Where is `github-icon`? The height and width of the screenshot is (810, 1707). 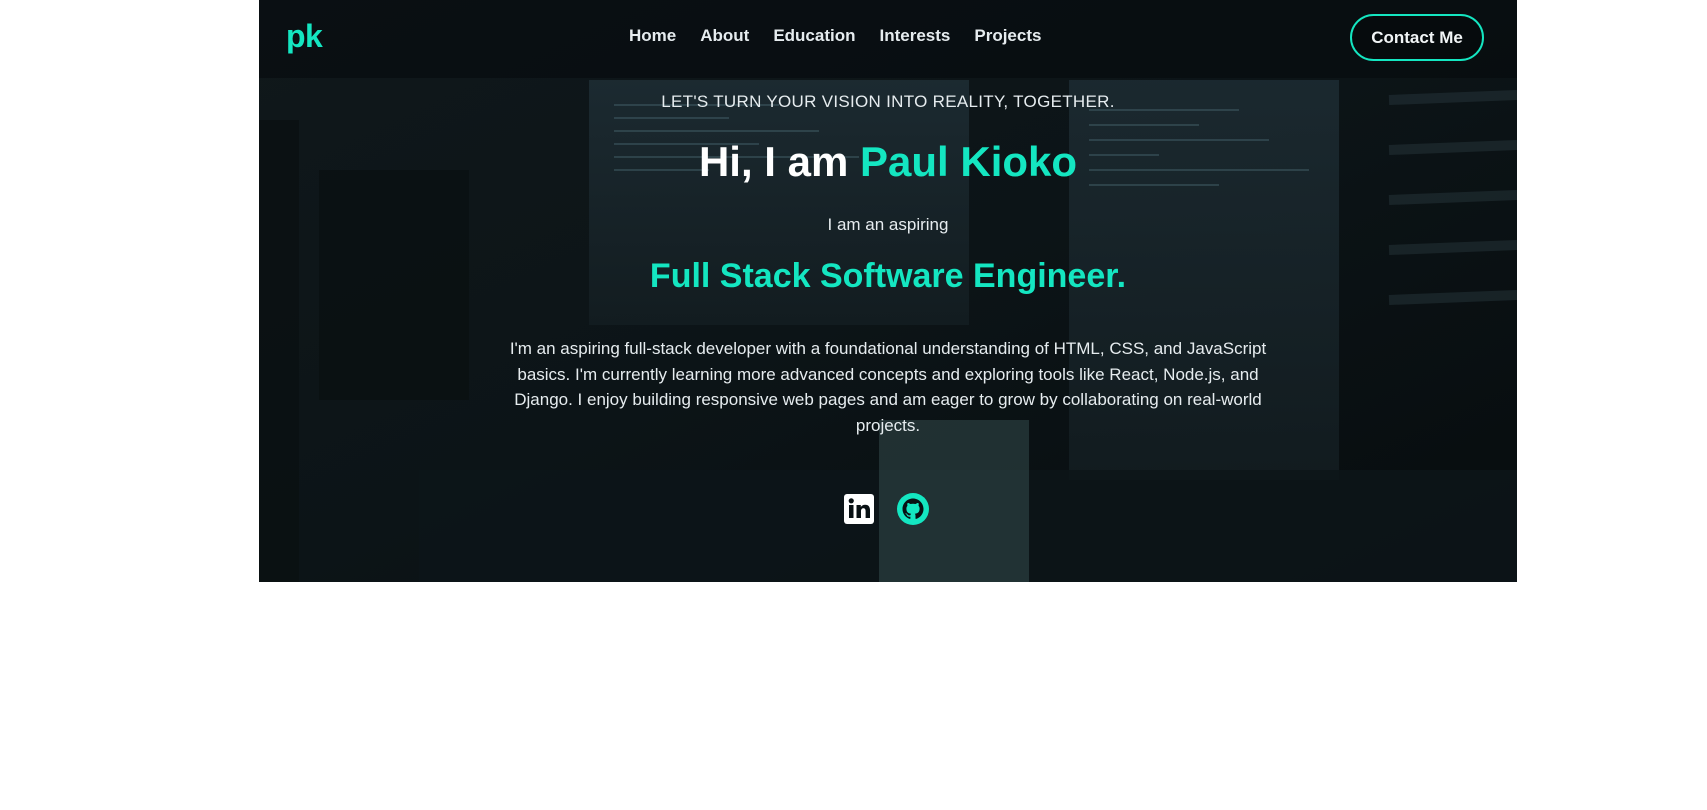 github-icon is located at coordinates (913, 509).